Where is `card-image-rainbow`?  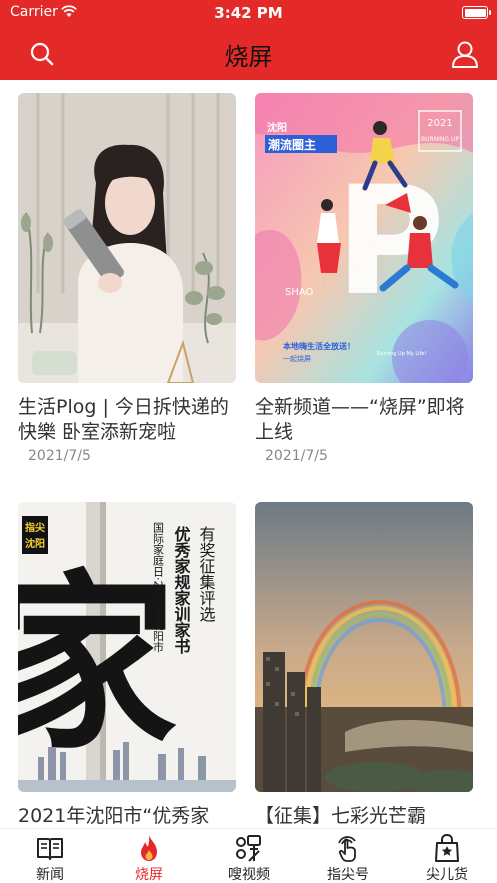
card-image-rainbow is located at coordinates (364, 647).